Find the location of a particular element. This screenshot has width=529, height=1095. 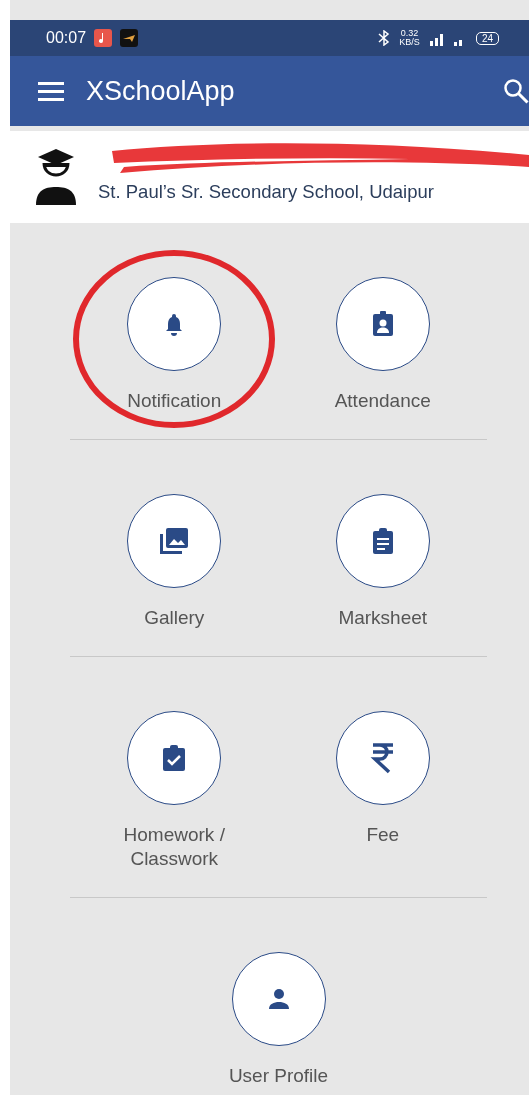

menu-label: Homework / Classwork is located at coordinates (174, 847).